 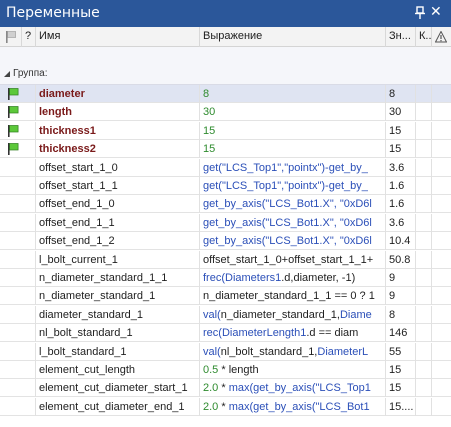 What do you see at coordinates (303, 167) in the screenshot?
I see `expression-token: "pointx"` at bounding box center [303, 167].